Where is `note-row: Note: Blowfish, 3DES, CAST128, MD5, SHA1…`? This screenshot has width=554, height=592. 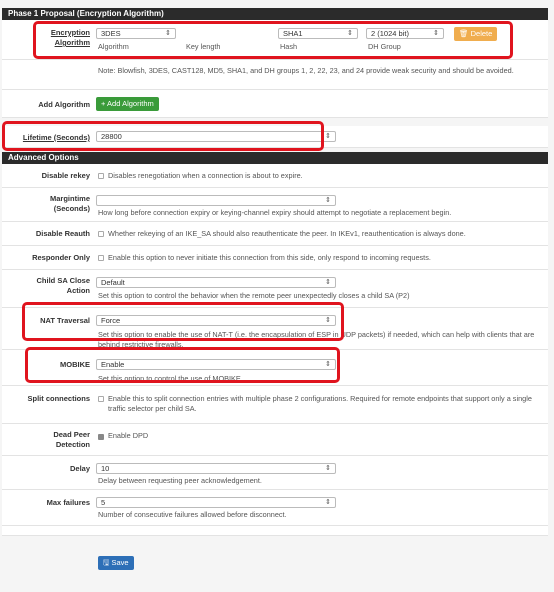
note-row: Note: Blowfish, 3DES, CAST128, MD5, SHA1… is located at coordinates (275, 75).